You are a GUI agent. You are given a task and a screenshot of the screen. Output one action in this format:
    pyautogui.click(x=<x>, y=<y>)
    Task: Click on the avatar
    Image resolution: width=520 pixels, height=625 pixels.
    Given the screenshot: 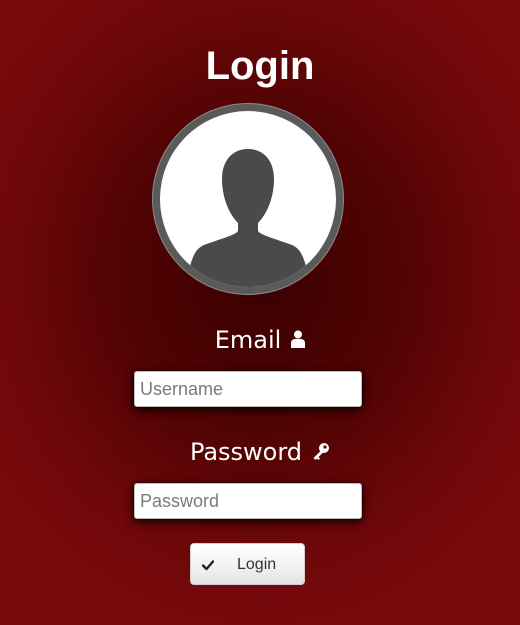 What is the action you would take?
    pyautogui.click(x=248, y=199)
    